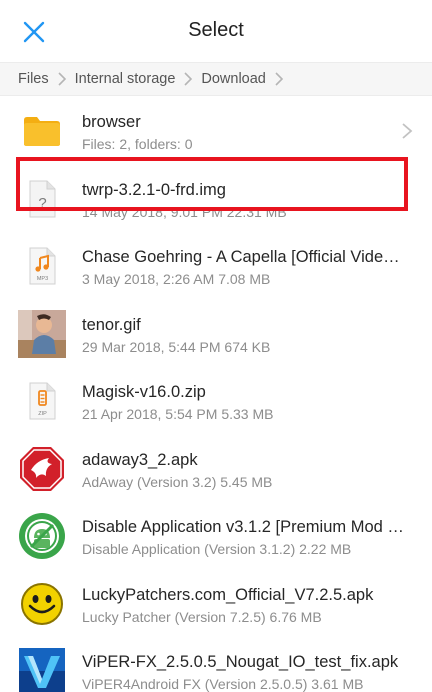 This screenshot has height=692, width=432. What do you see at coordinates (140, 459) in the screenshot?
I see `file-name: adaway3_2.apk` at bounding box center [140, 459].